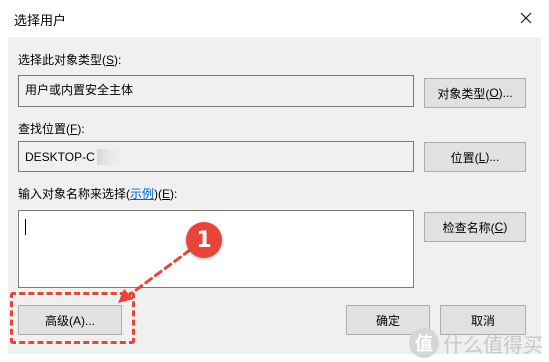  What do you see at coordinates (174, 194) in the screenshot?
I see `enter-names-label-tail: ):` at bounding box center [174, 194].